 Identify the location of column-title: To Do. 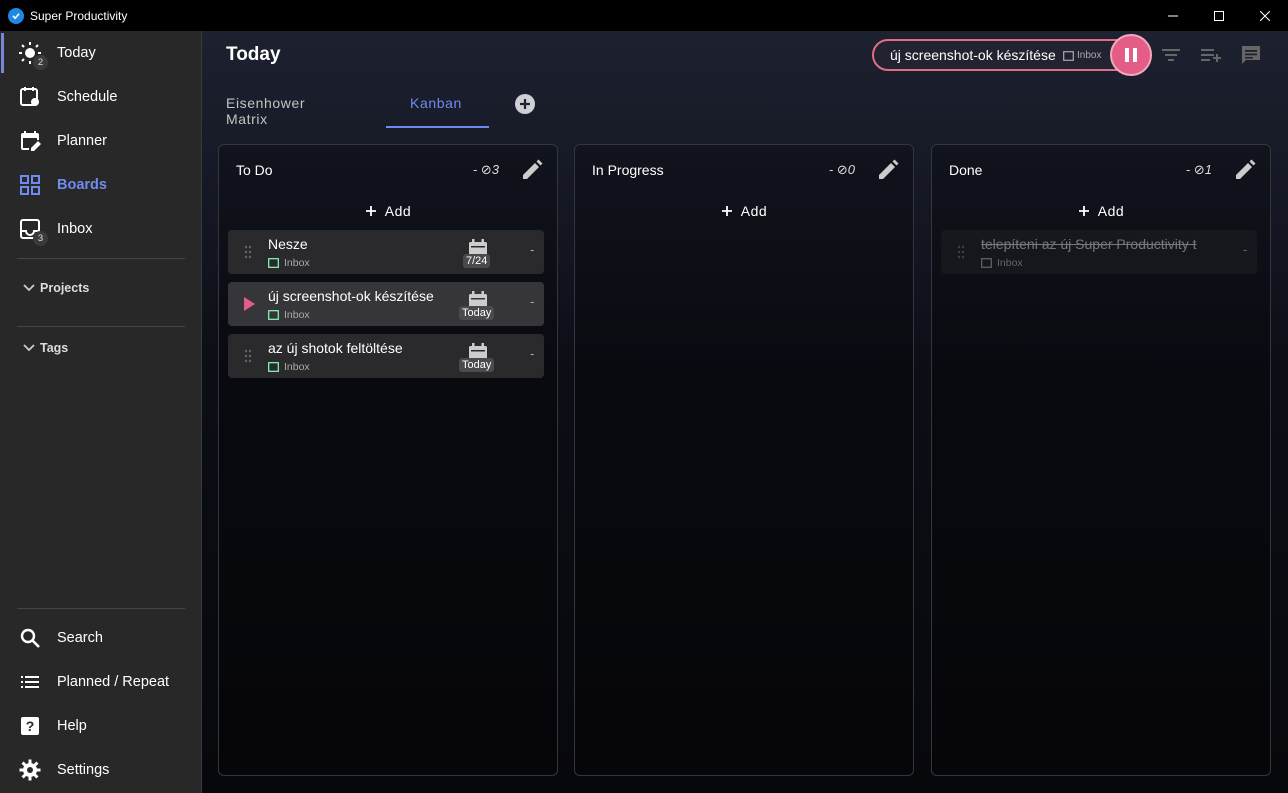
(254, 170).